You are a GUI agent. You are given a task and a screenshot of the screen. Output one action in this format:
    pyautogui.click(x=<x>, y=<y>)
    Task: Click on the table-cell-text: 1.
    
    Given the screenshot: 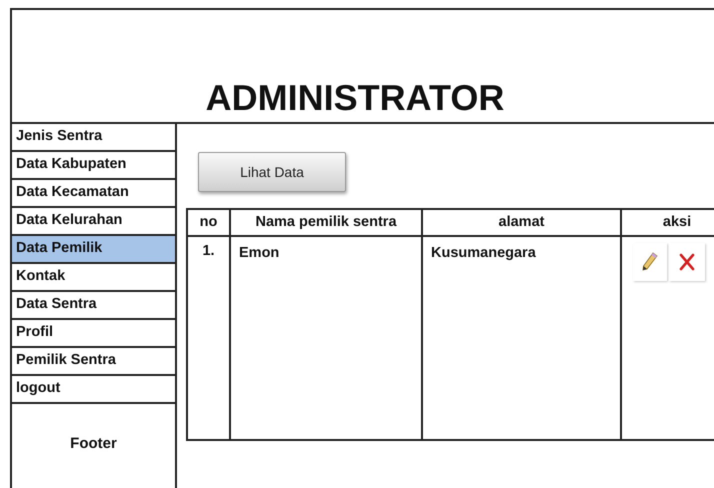 What is the action you would take?
    pyautogui.click(x=208, y=251)
    